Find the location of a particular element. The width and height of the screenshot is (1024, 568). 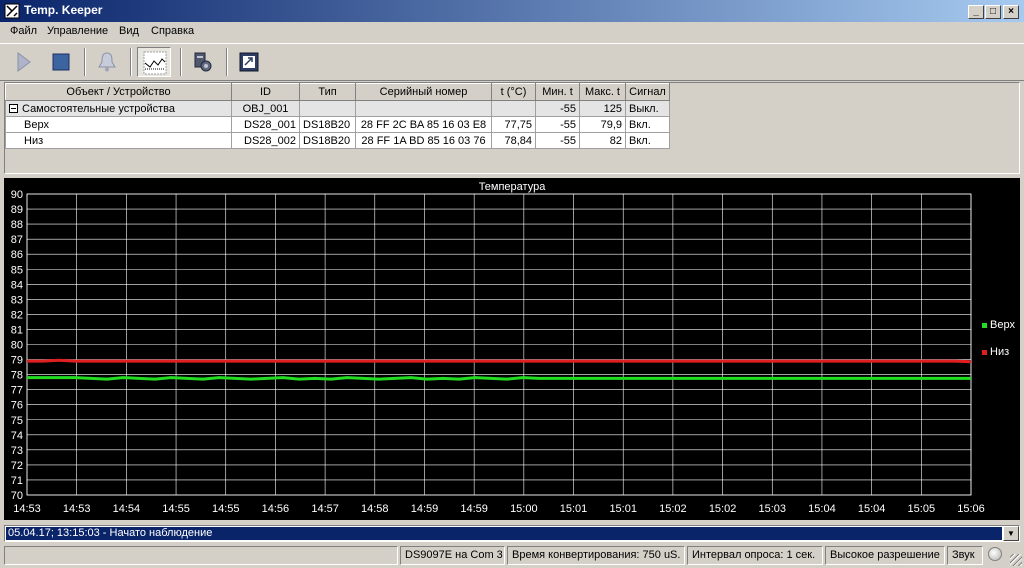

col-header-id: ID is located at coordinates (265, 92).